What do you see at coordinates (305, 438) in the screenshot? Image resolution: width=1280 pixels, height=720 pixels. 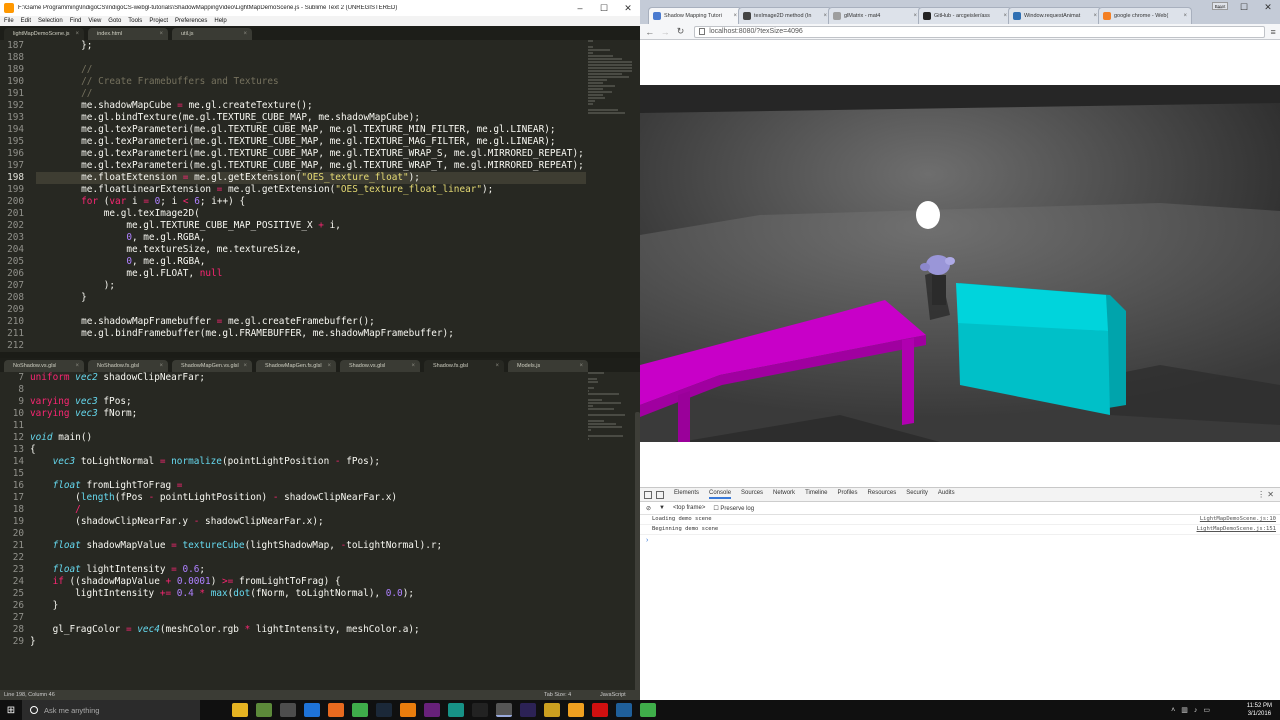 I see `code-line: void main()` at bounding box center [305, 438].